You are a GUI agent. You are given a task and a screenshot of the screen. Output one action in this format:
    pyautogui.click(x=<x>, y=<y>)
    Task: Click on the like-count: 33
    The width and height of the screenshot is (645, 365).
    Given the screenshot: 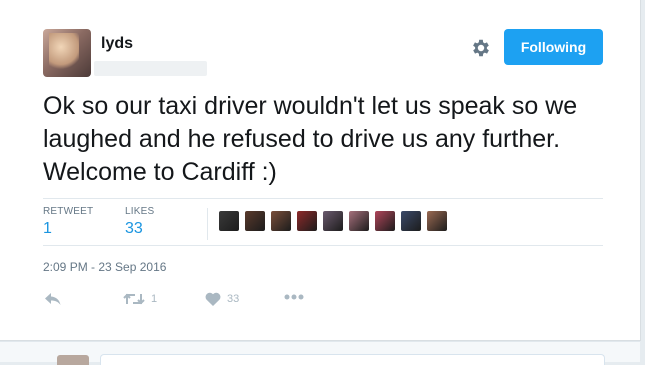 What is the action you would take?
    pyautogui.click(x=233, y=299)
    